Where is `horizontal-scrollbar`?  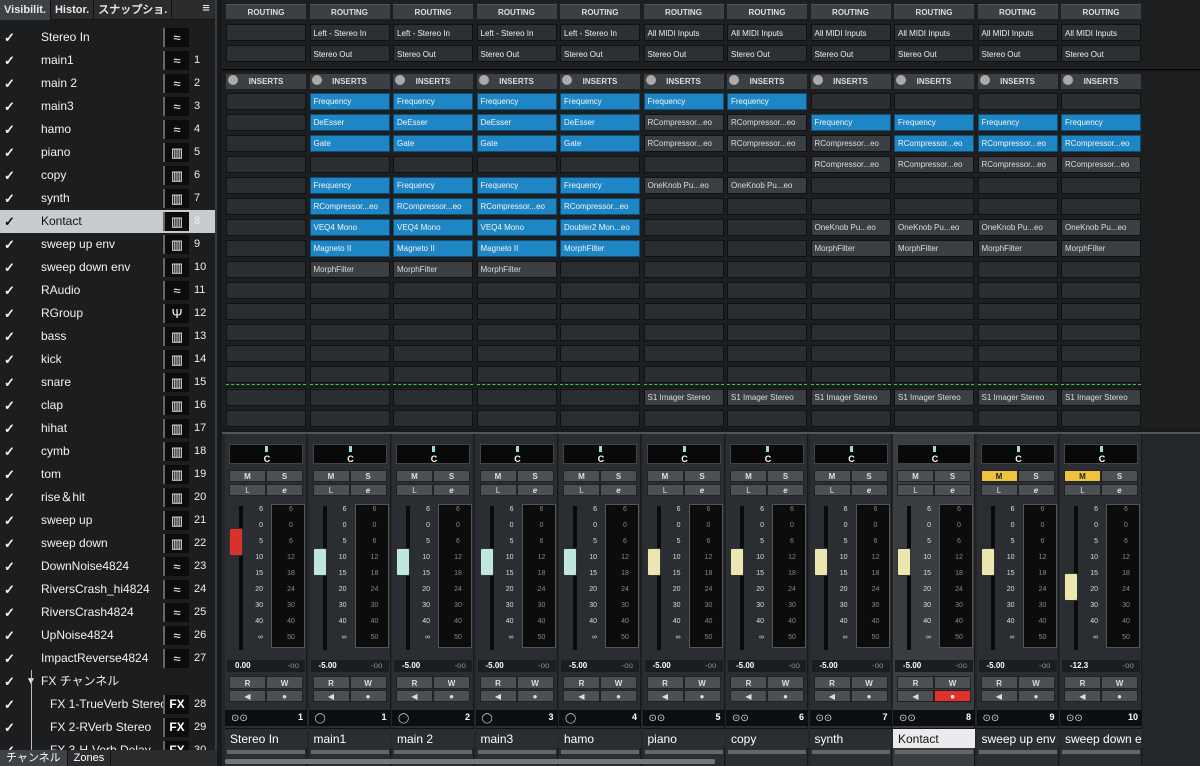
horizontal-scrollbar is located at coordinates (470, 761).